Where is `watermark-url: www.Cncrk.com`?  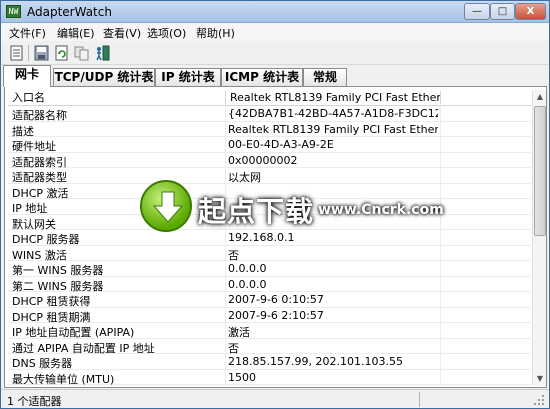
watermark-url: www.Cncrk.com is located at coordinates (381, 210).